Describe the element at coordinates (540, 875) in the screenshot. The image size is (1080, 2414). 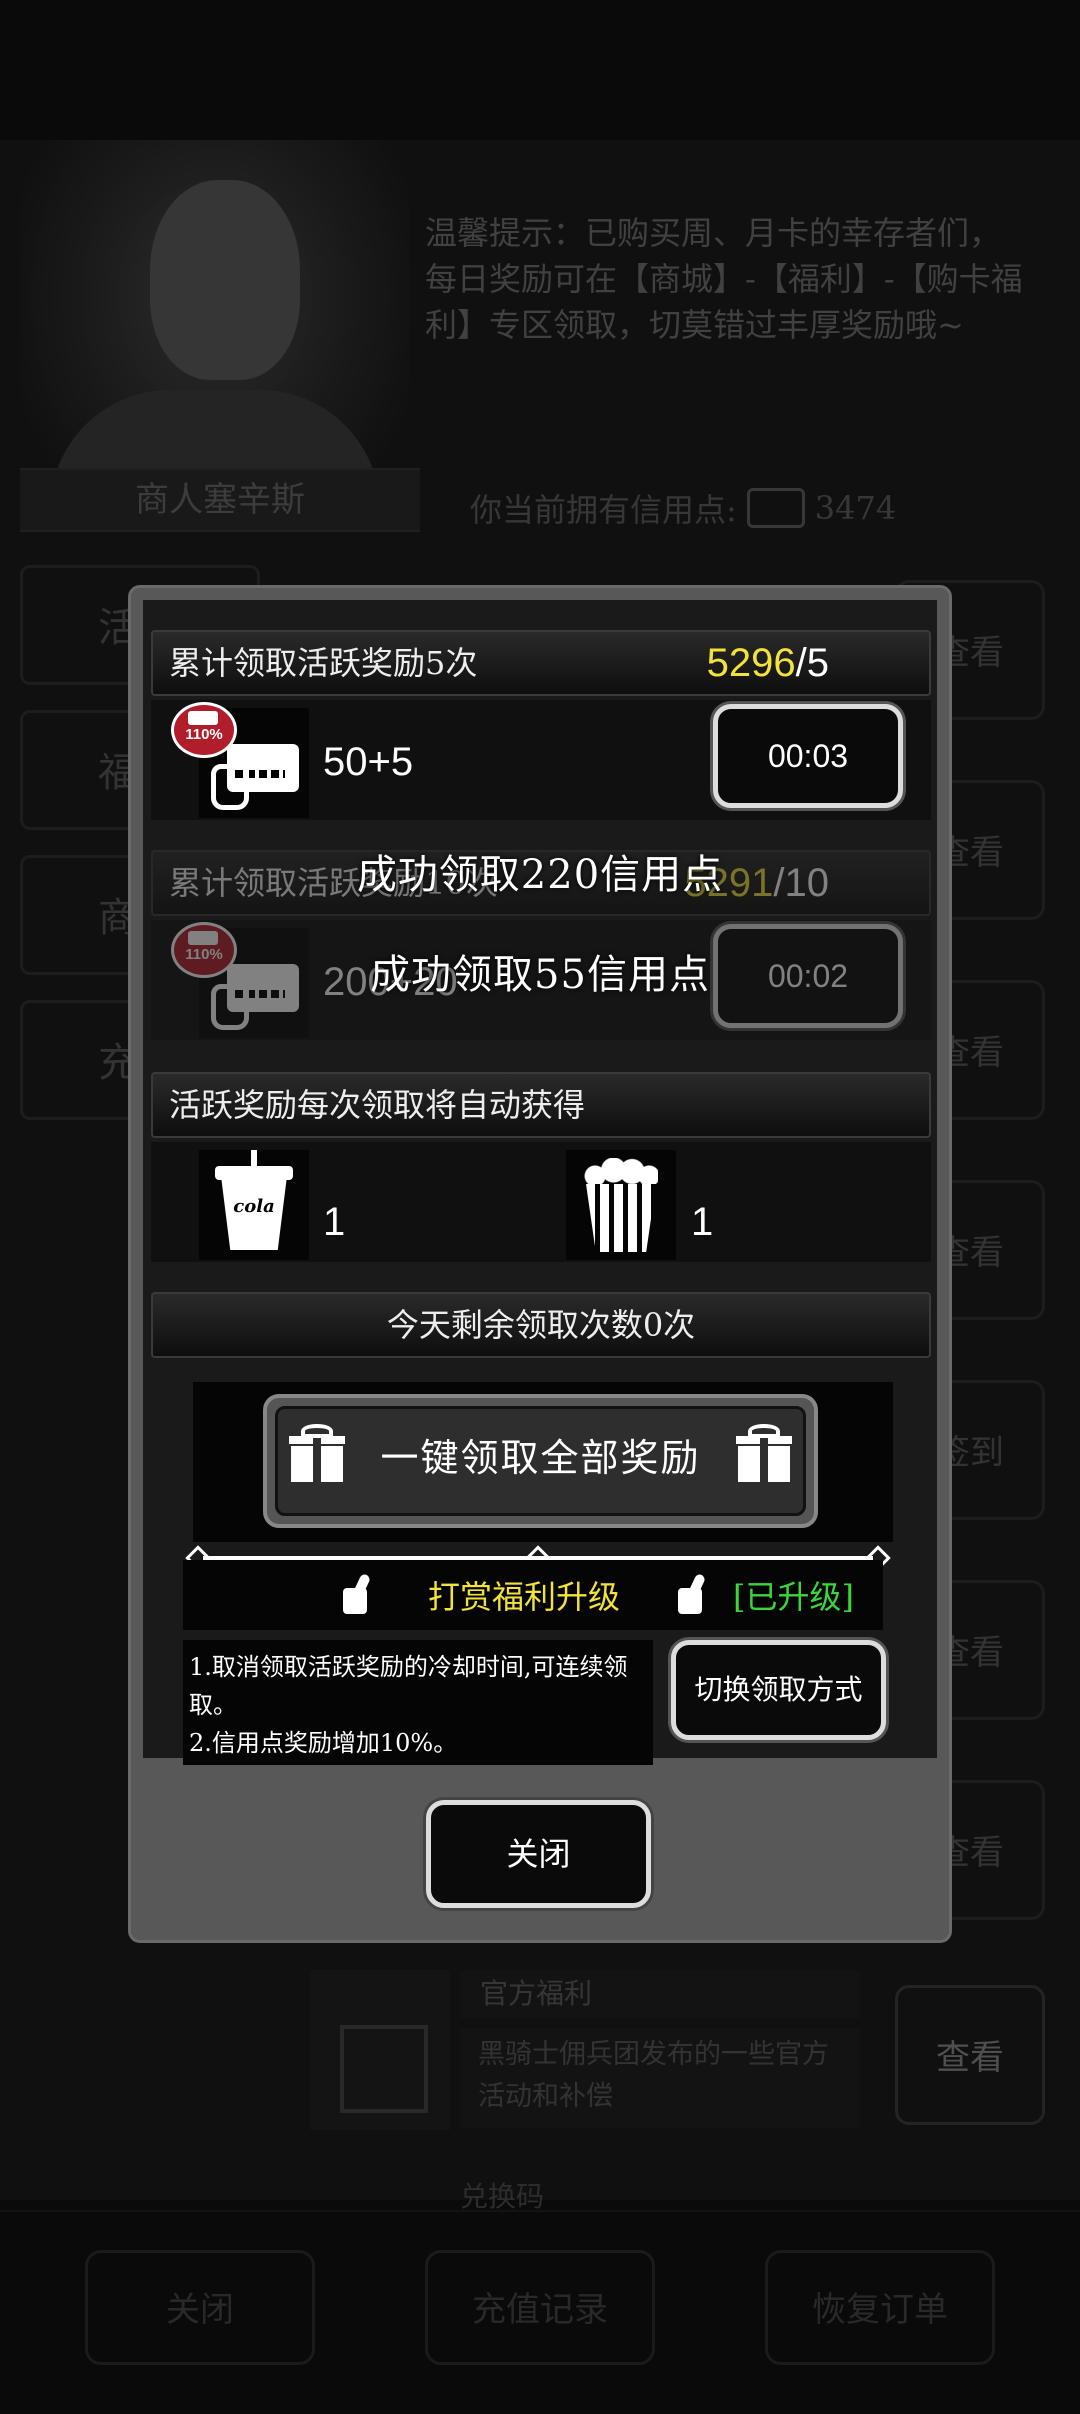
I see `toast-message: 成功领取220信用点` at that location.